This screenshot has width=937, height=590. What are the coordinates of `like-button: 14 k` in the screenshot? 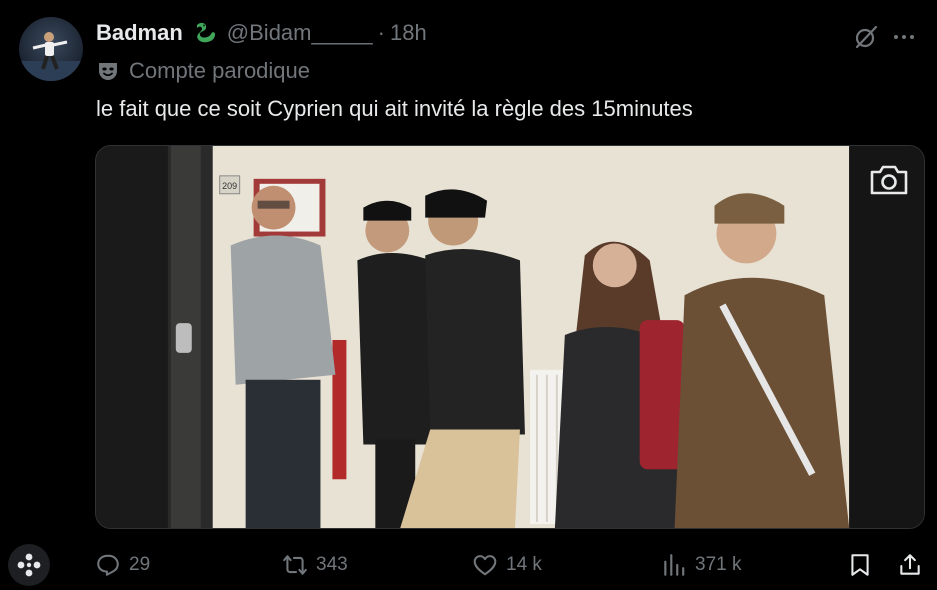 It's located at (507, 565).